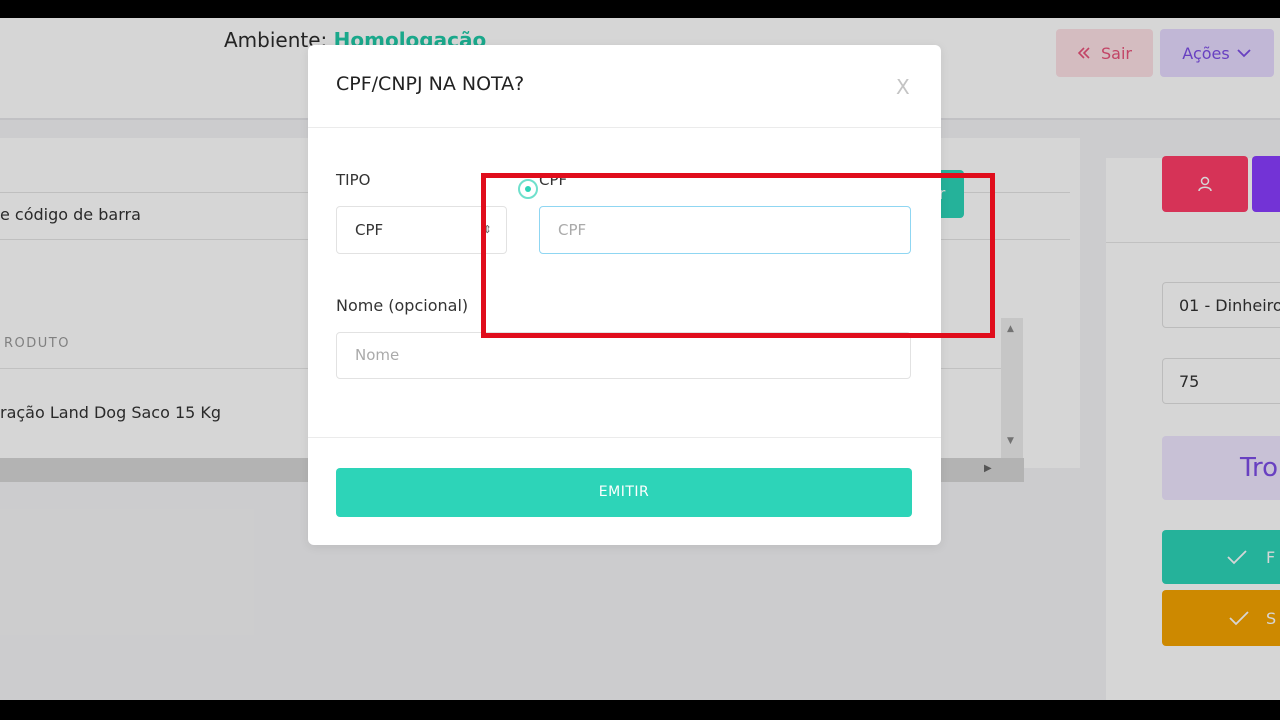 Image resolution: width=1280 pixels, height=720 pixels. Describe the element at coordinates (353, 180) in the screenshot. I see `tipo-label: TIPO` at that location.